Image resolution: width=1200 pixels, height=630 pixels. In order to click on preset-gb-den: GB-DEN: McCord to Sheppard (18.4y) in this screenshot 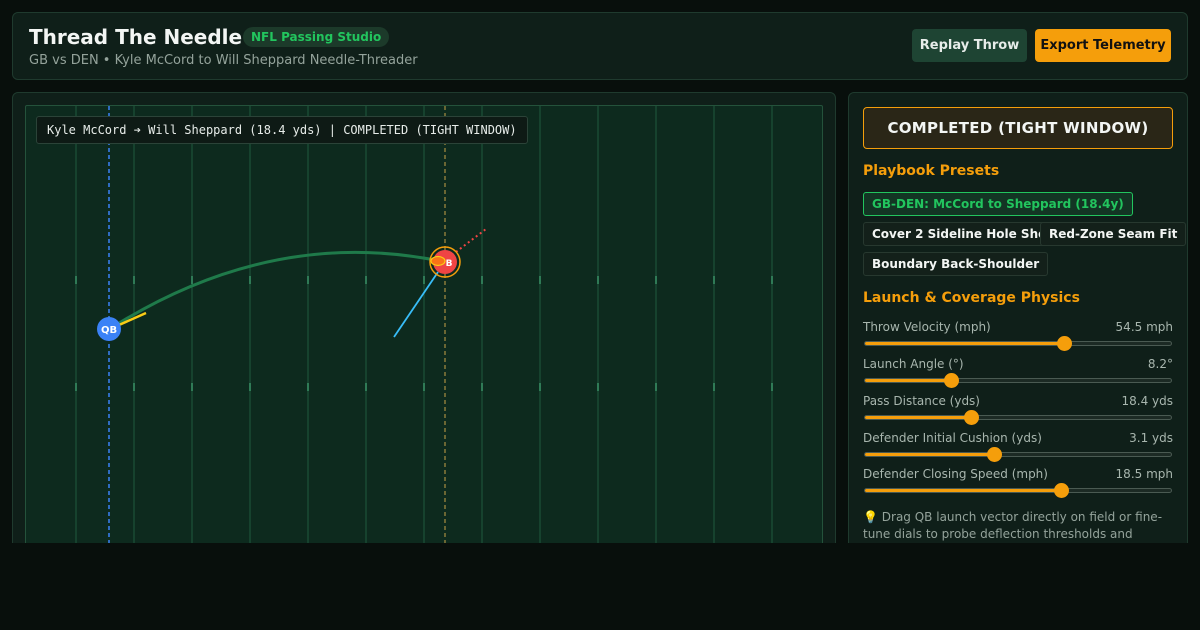, I will do `click(998, 204)`.